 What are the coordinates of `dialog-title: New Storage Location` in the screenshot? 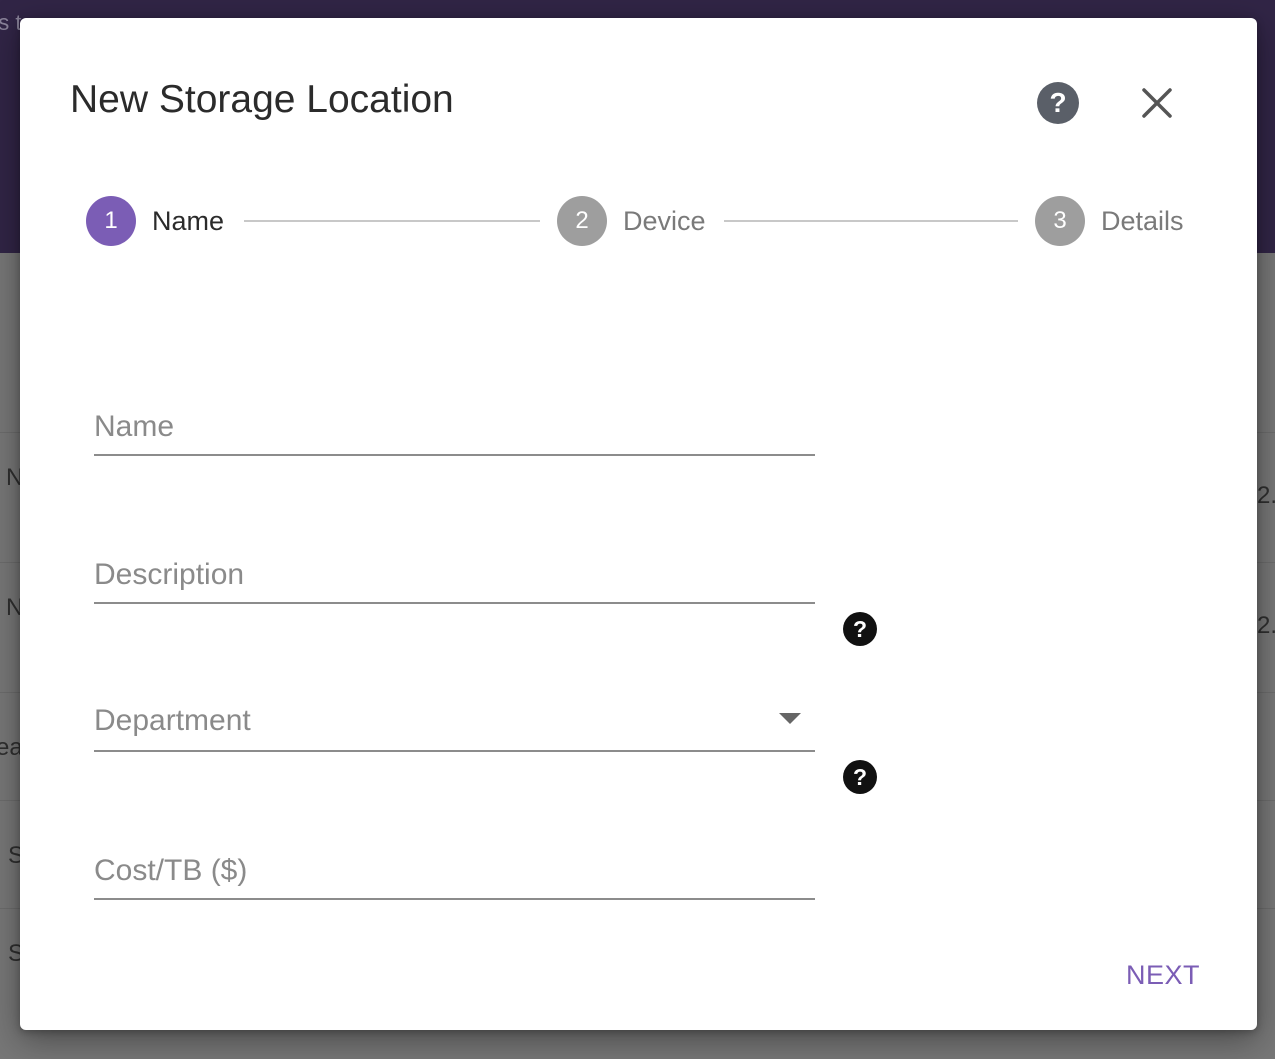 It's located at (262, 99).